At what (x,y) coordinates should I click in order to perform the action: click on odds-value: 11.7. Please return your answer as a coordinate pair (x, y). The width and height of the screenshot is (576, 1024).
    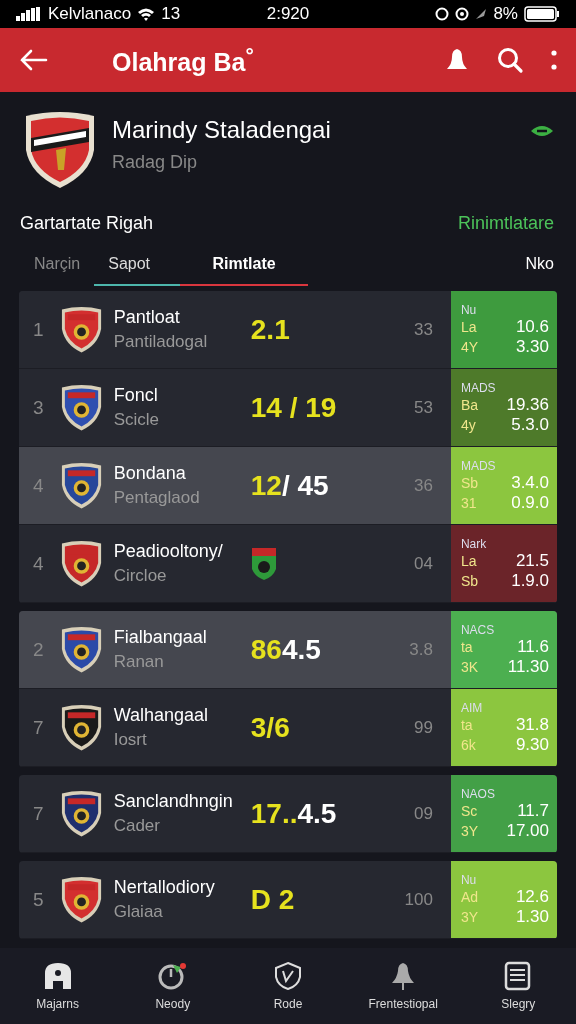
    Looking at the image, I should click on (533, 810).